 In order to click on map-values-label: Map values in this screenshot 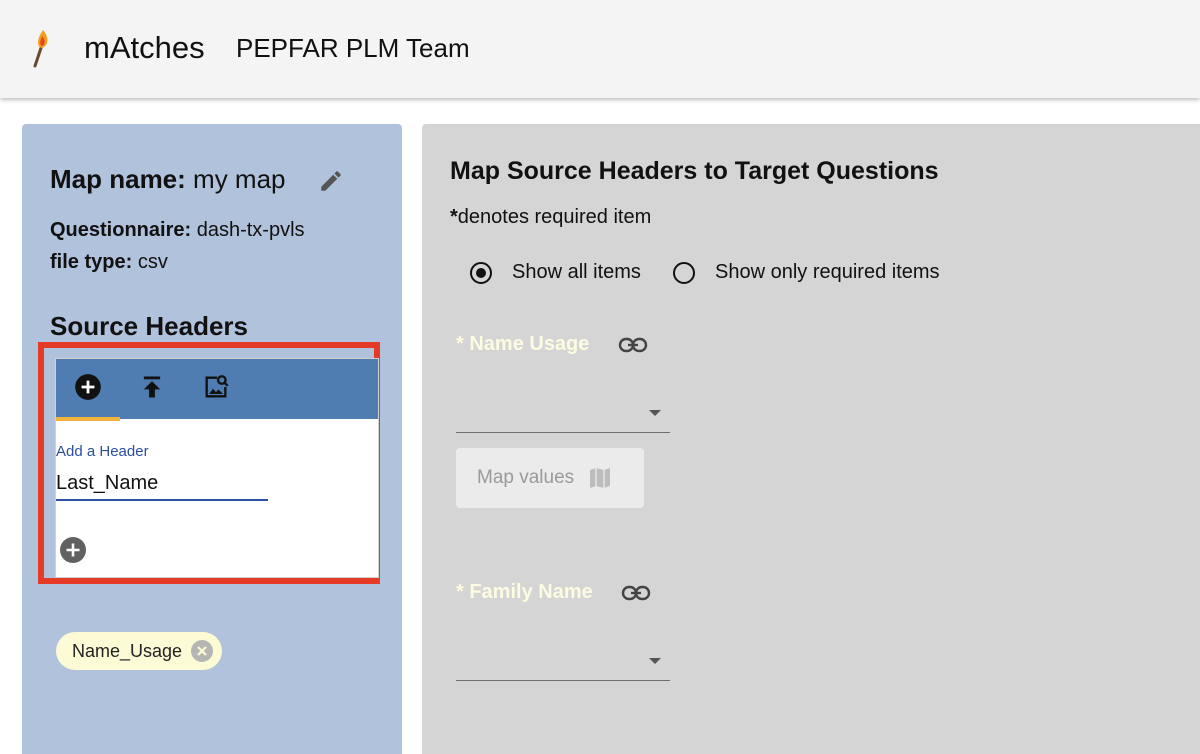, I will do `click(526, 477)`.